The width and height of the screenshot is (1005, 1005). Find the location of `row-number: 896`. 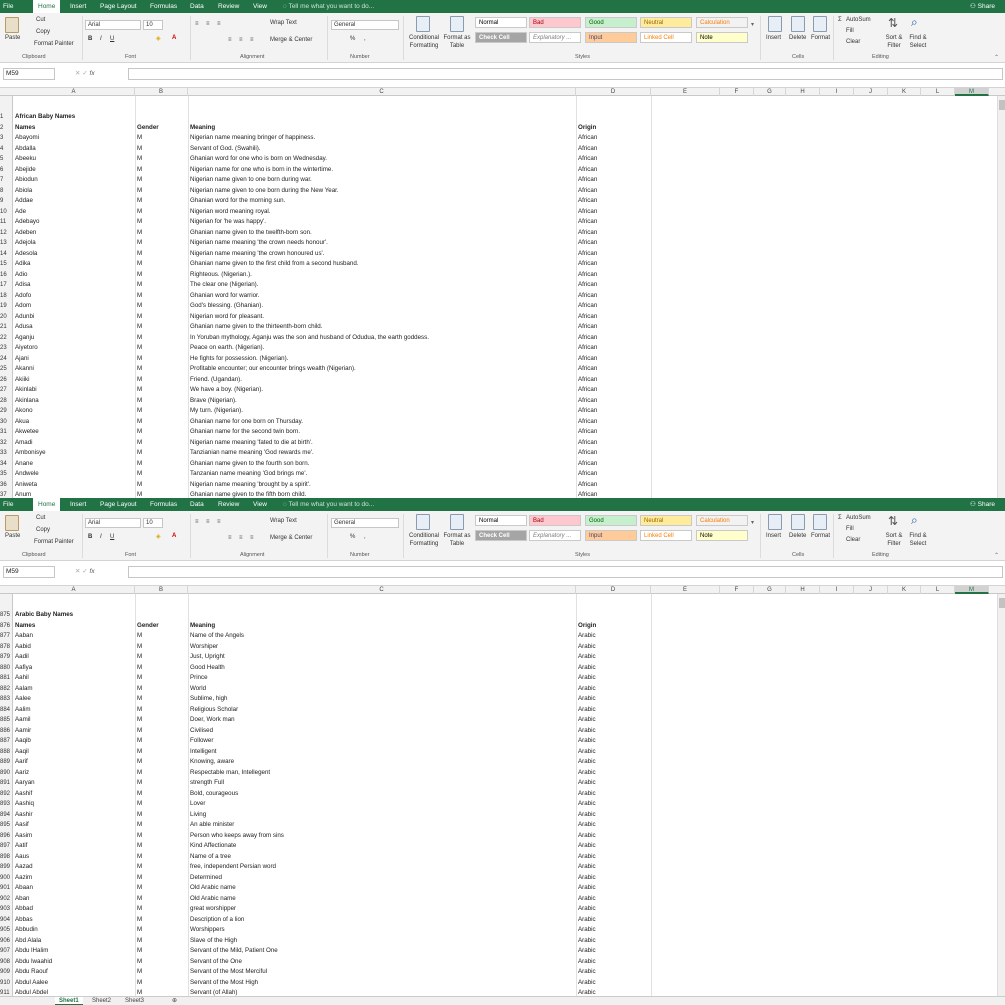

row-number: 896 is located at coordinates (6, 836).